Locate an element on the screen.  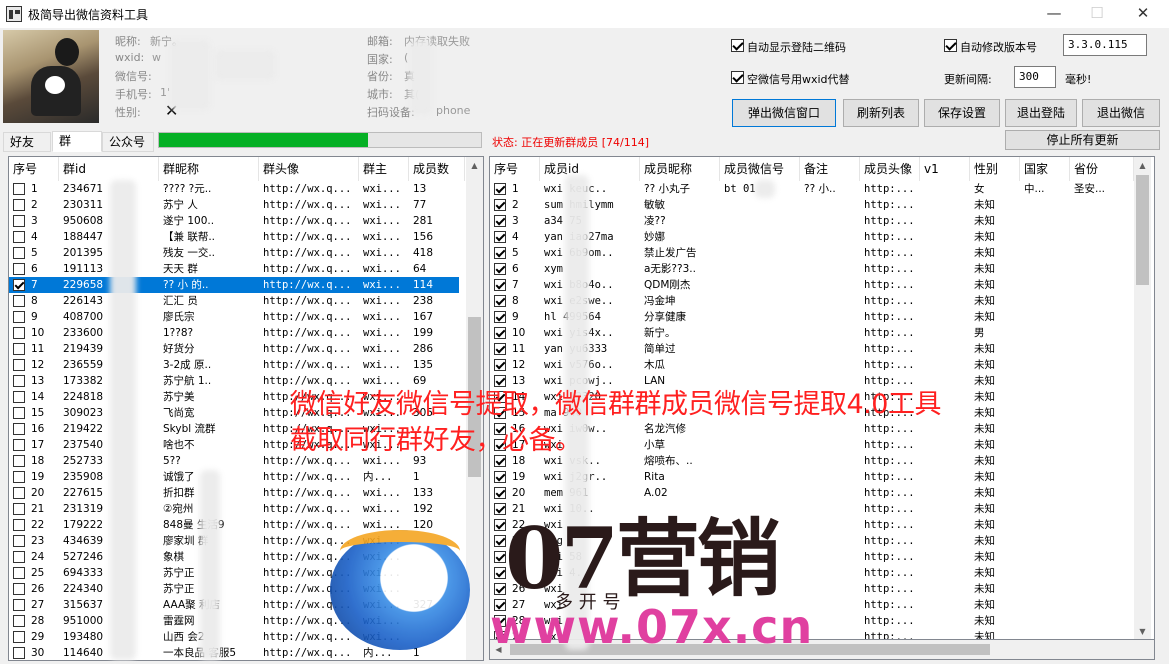
tab-official: 公众号 is located at coordinates (128, 142).